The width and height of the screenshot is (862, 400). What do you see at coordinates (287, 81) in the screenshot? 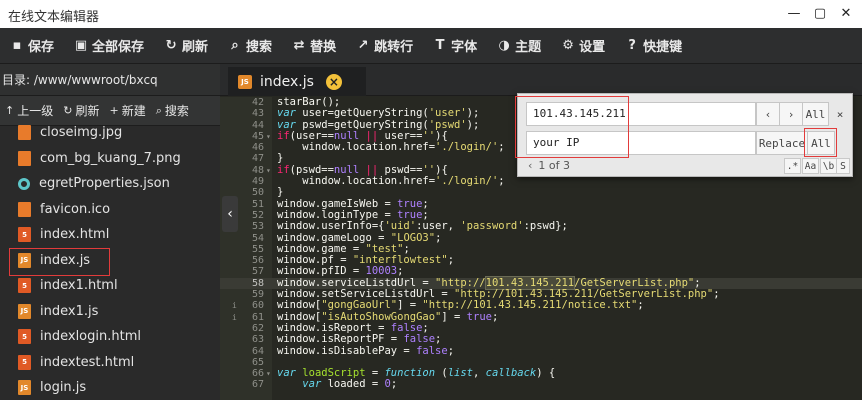
I see `tab-label: index.js` at bounding box center [287, 81].